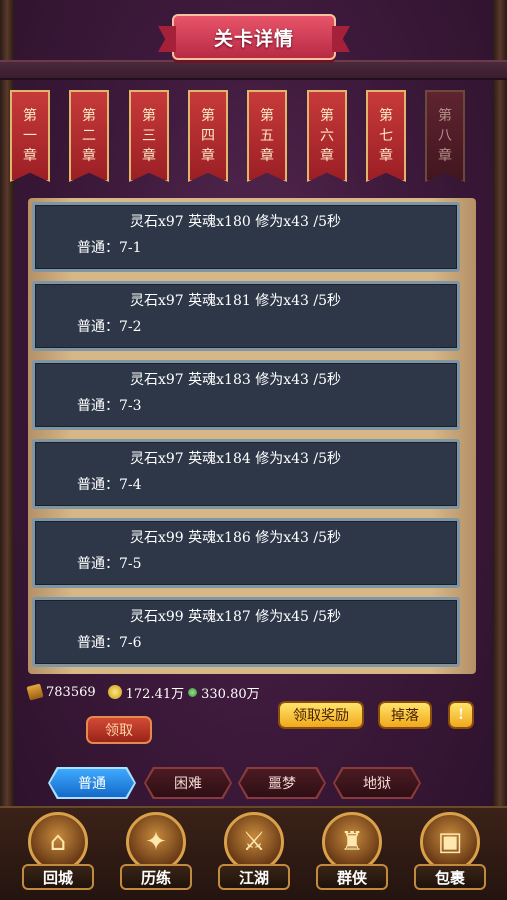  Describe the element at coordinates (461, 715) in the screenshot. I see `info-button: !` at that location.